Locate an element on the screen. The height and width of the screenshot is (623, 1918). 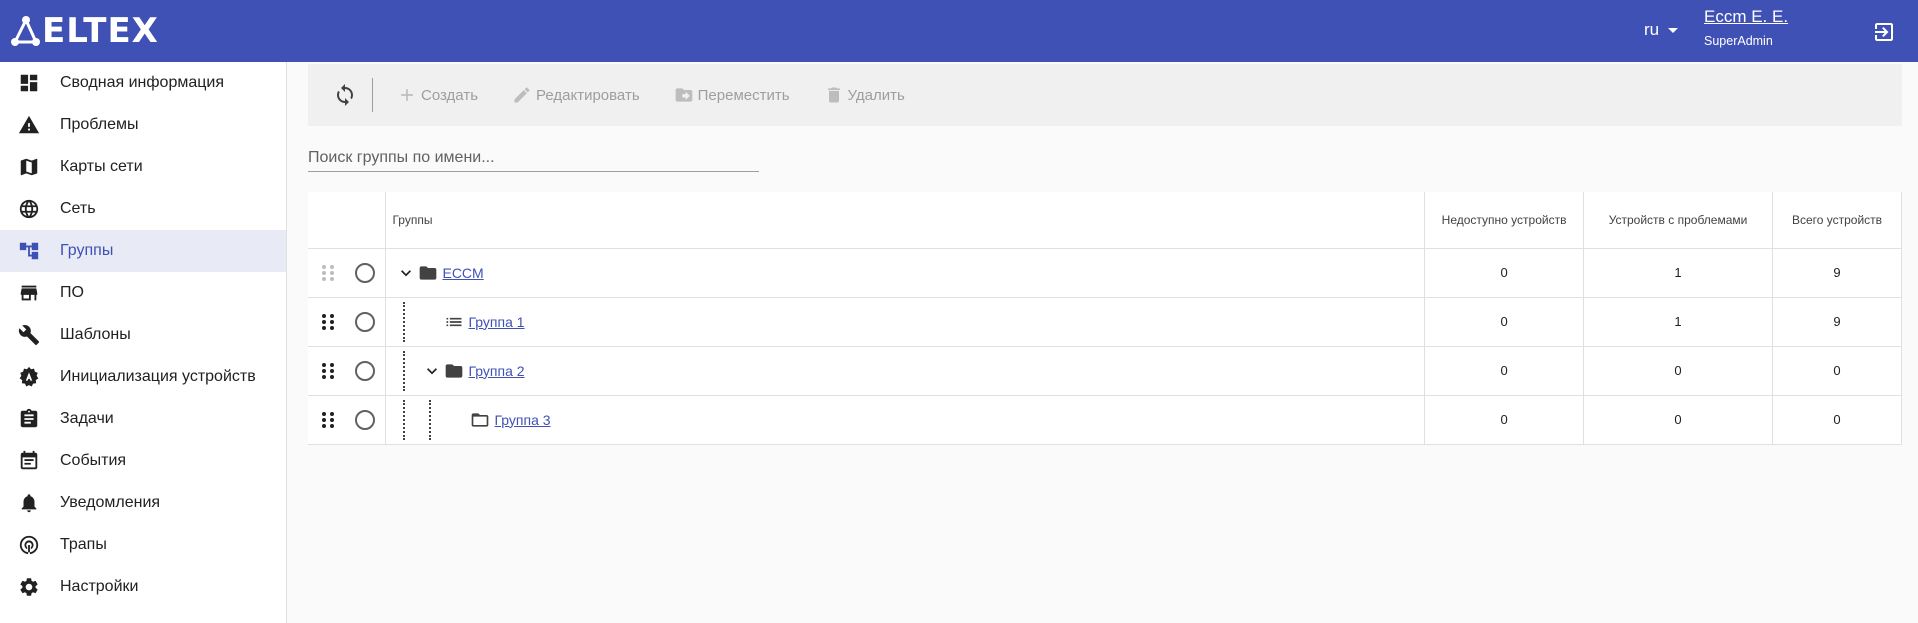
sidebar-item-groups: Группы is located at coordinates (143, 251).